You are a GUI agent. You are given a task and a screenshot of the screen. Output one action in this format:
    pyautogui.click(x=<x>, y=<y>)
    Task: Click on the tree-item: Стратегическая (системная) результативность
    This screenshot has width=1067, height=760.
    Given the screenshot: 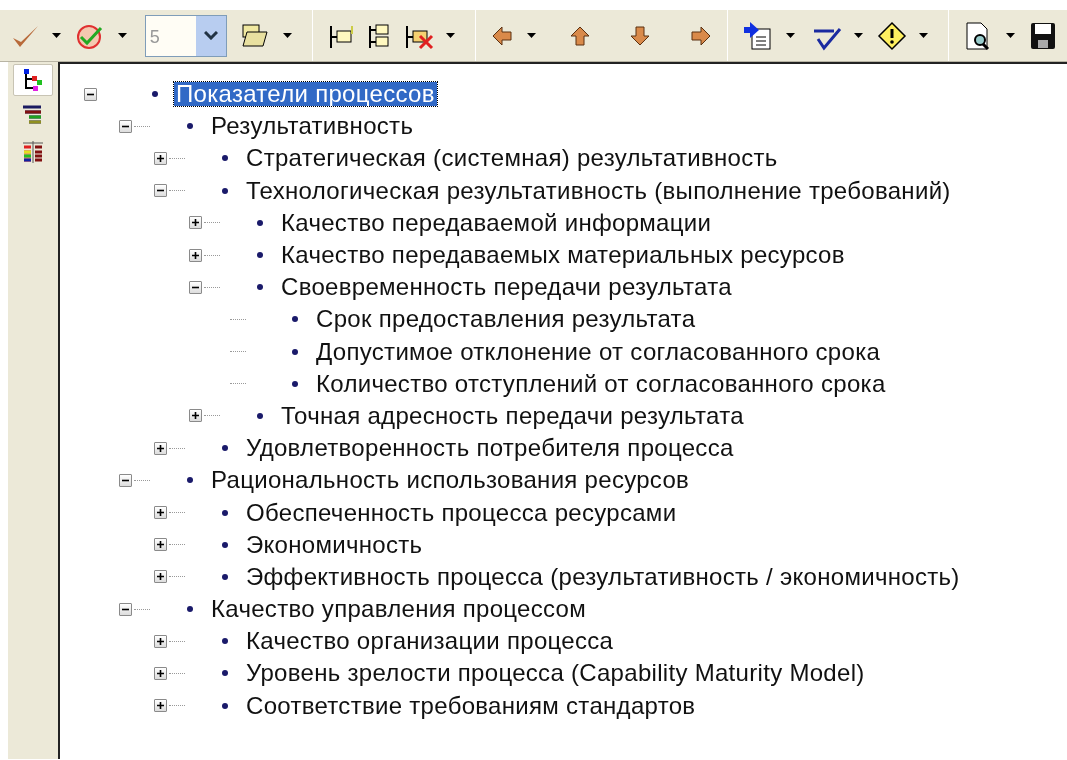 What is the action you would take?
    pyautogui.click(x=512, y=158)
    